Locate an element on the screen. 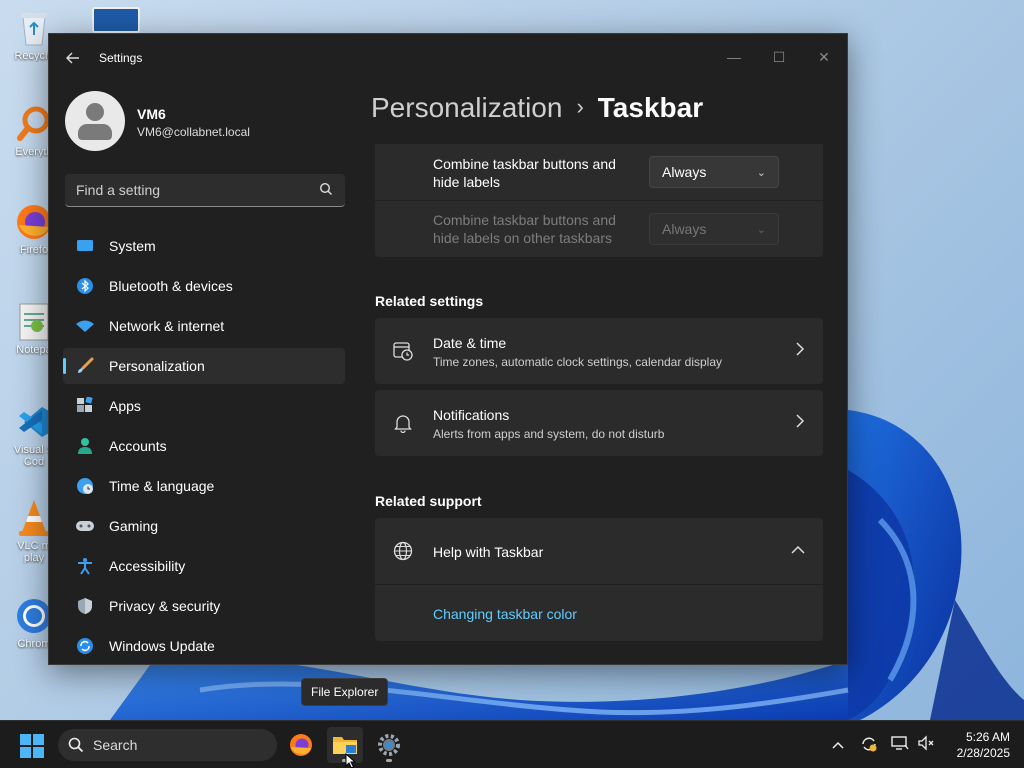 The width and height of the screenshot is (1024, 768). wifi-icon is located at coordinates (85, 326).